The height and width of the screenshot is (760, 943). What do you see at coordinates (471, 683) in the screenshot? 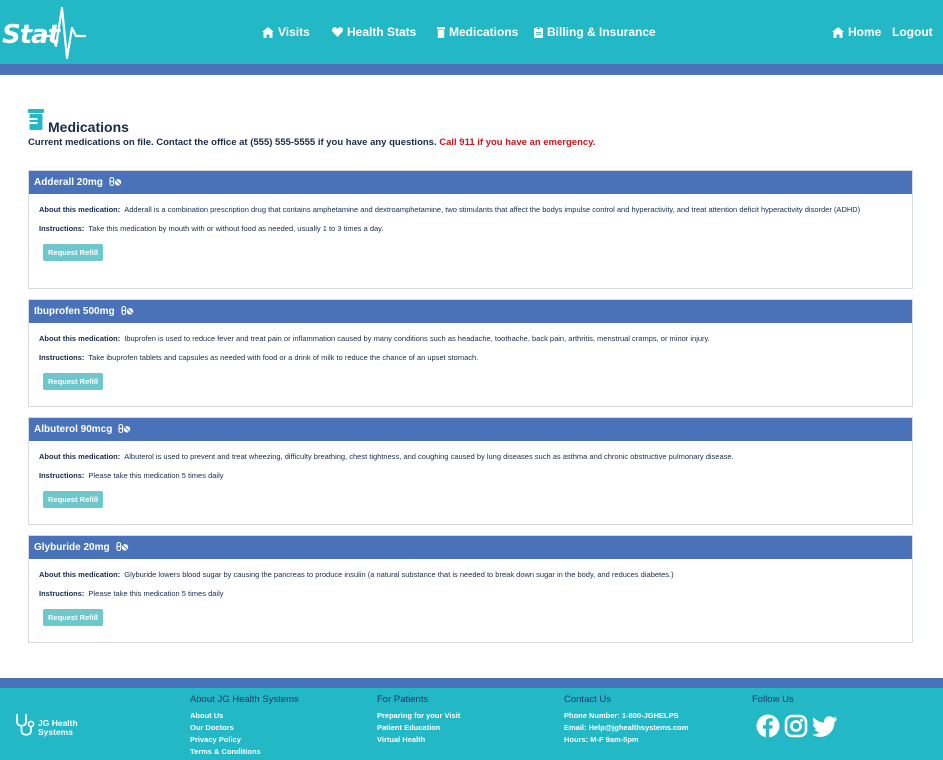
I see `footer-accent-bar` at bounding box center [471, 683].